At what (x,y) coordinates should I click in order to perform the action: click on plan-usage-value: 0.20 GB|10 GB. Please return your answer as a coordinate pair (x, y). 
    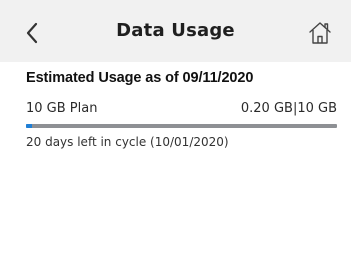
    Looking at the image, I should click on (288, 108).